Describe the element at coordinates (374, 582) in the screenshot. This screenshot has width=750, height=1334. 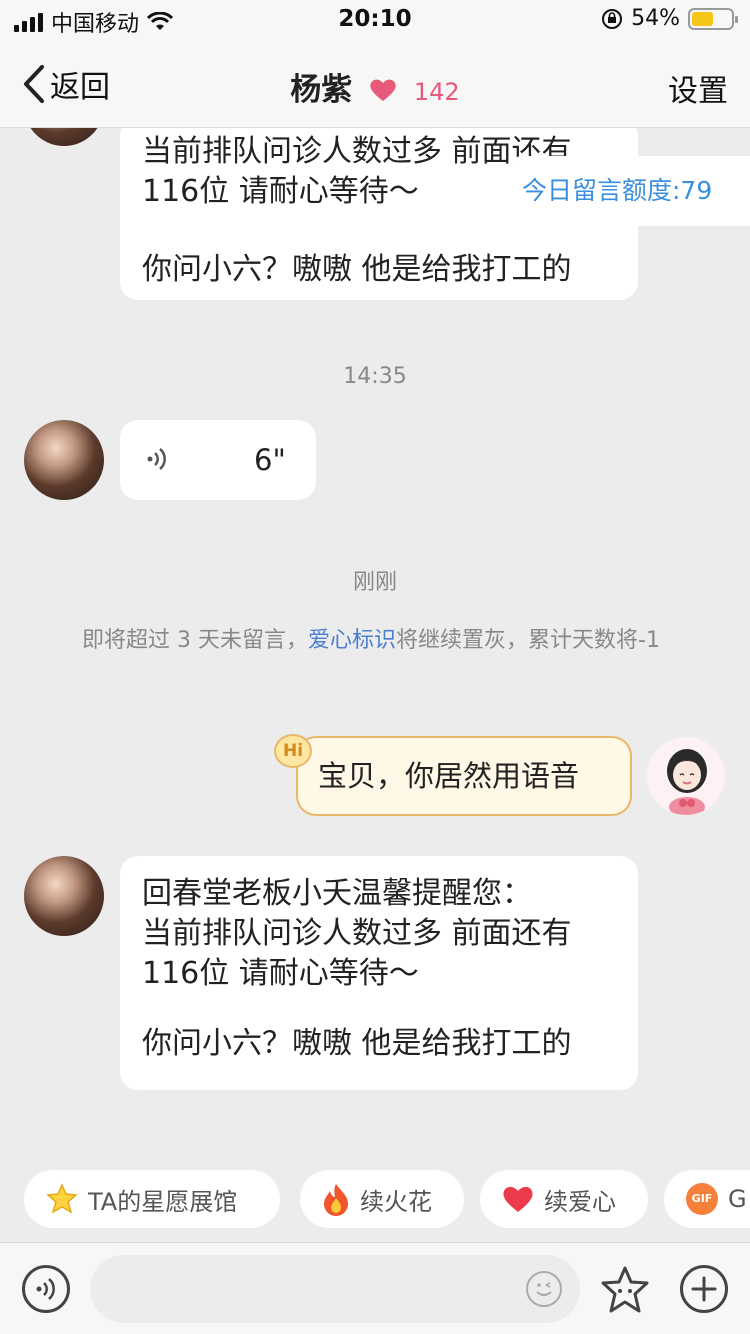
I see `timestamp: 刚刚` at that location.